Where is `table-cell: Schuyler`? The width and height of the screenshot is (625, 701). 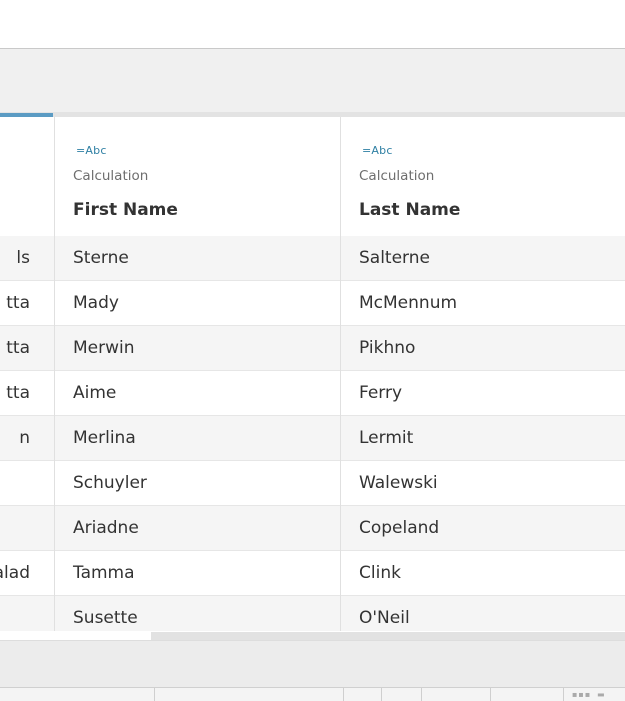
table-cell: Schuyler is located at coordinates (110, 483).